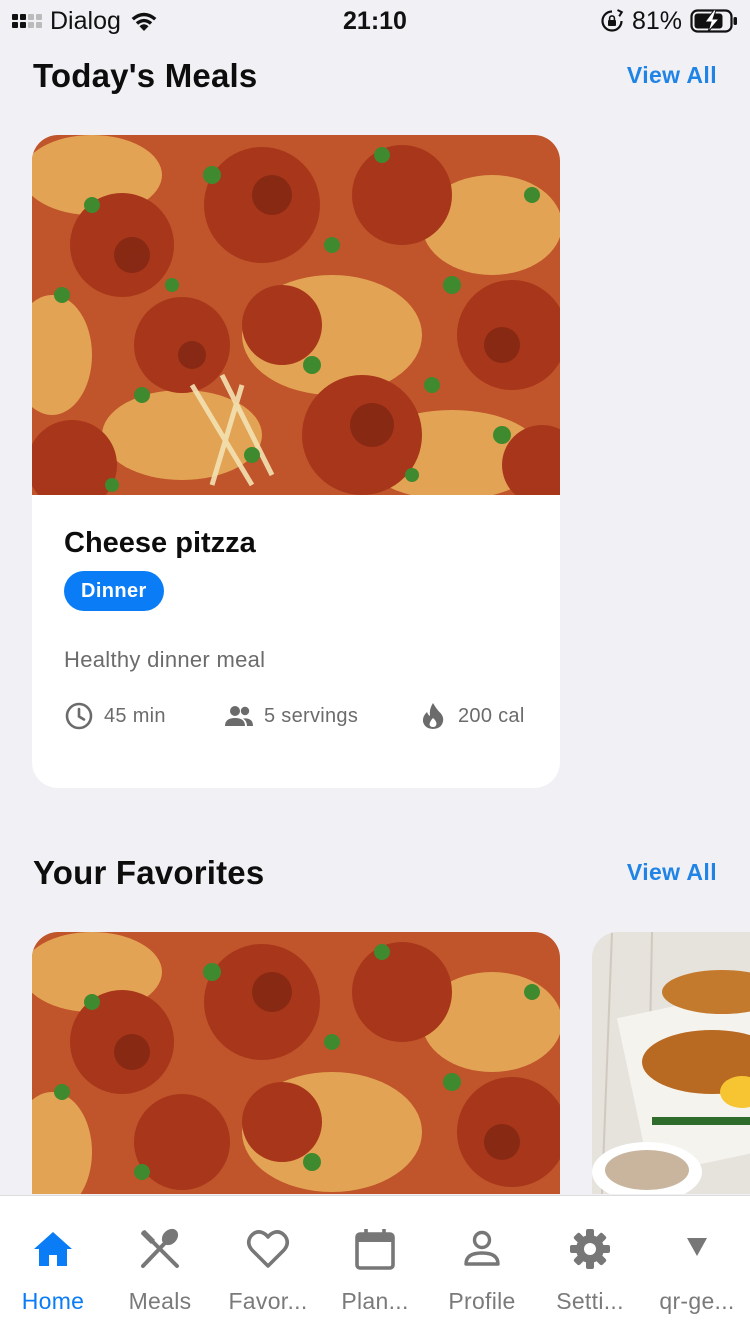  Describe the element at coordinates (375, 21) in the screenshot. I see `status-bar: Dialog 21:10 81%` at that location.